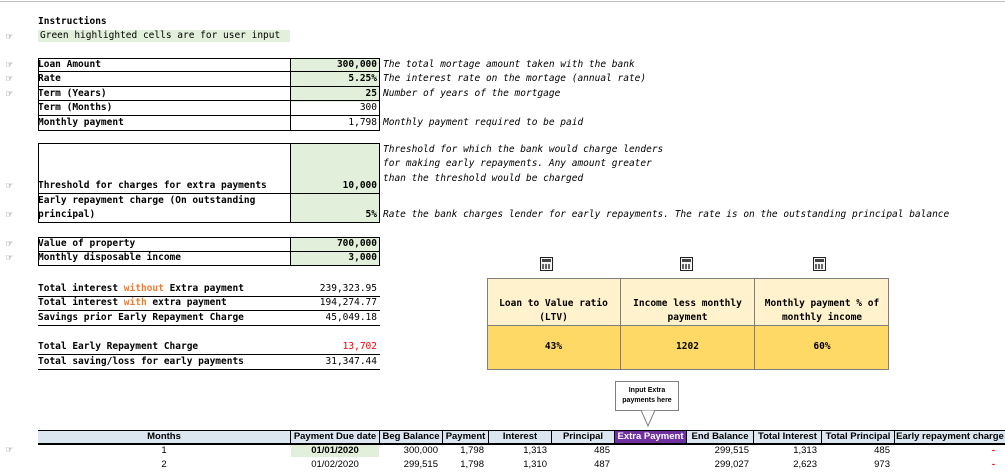  I want to click on early-charge-total-value: 13,702, so click(359, 346).